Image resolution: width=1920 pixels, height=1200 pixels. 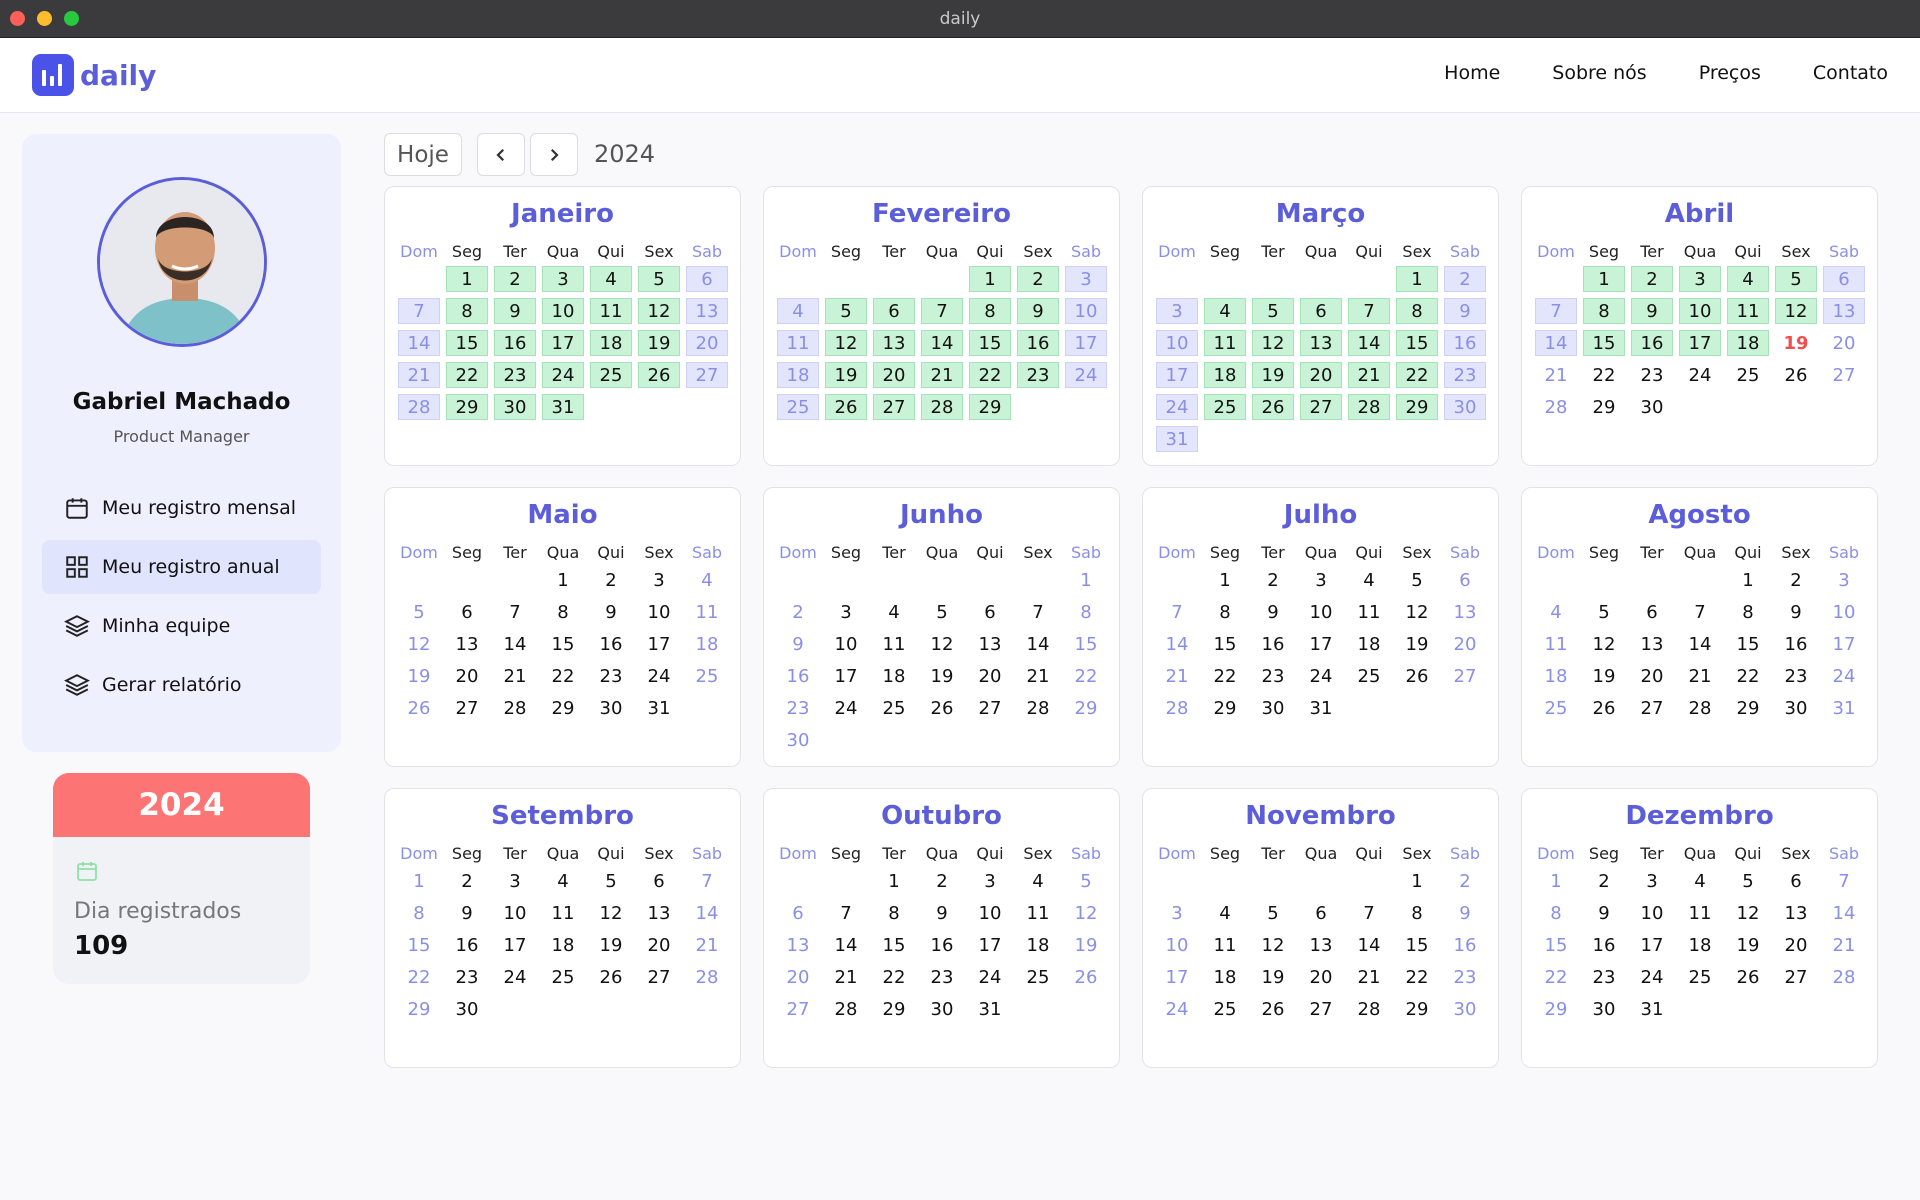 What do you see at coordinates (181, 685) in the screenshot?
I see `sidebar-item-gerar-relatorio: Gerar relatório` at bounding box center [181, 685].